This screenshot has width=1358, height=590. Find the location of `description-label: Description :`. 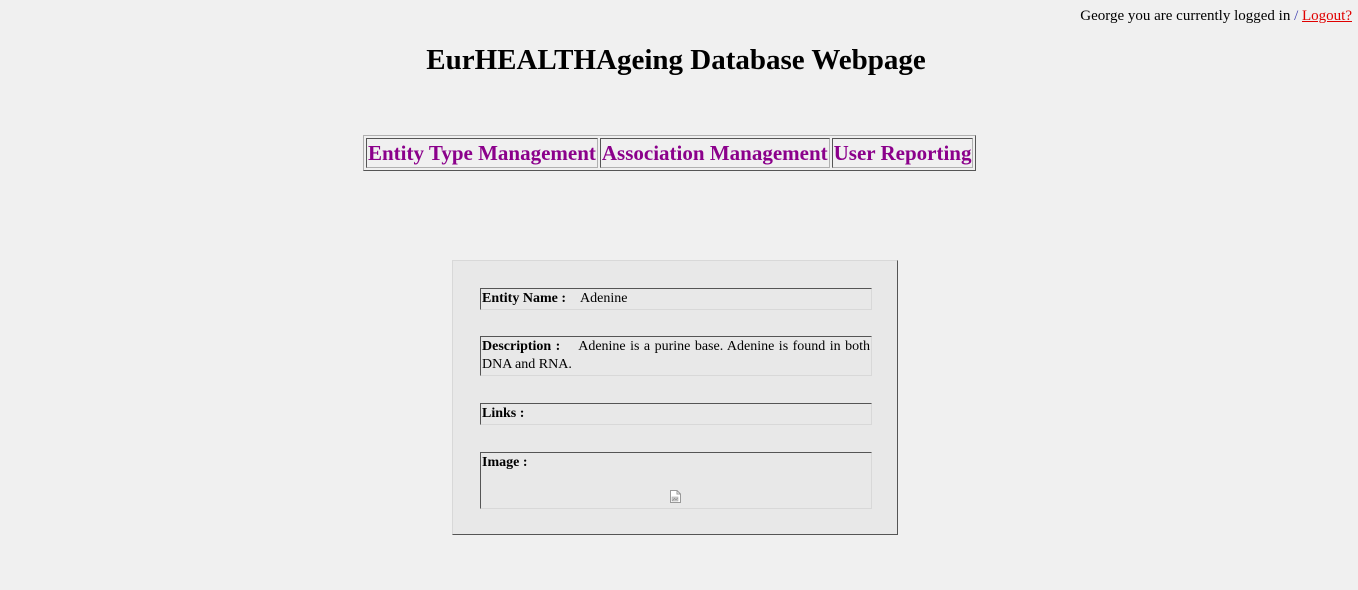

description-label: Description : is located at coordinates (521, 346).